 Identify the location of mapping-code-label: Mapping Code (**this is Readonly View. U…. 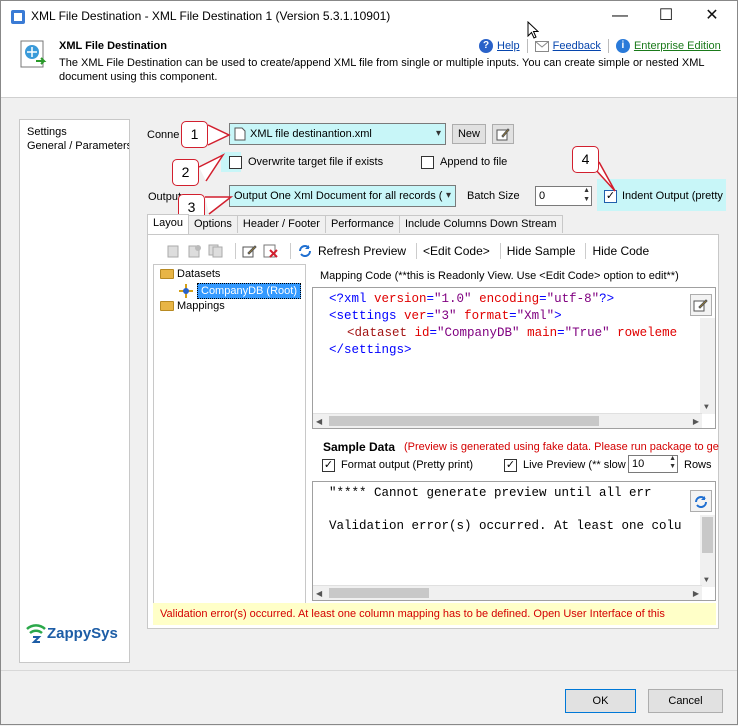
(499, 276).